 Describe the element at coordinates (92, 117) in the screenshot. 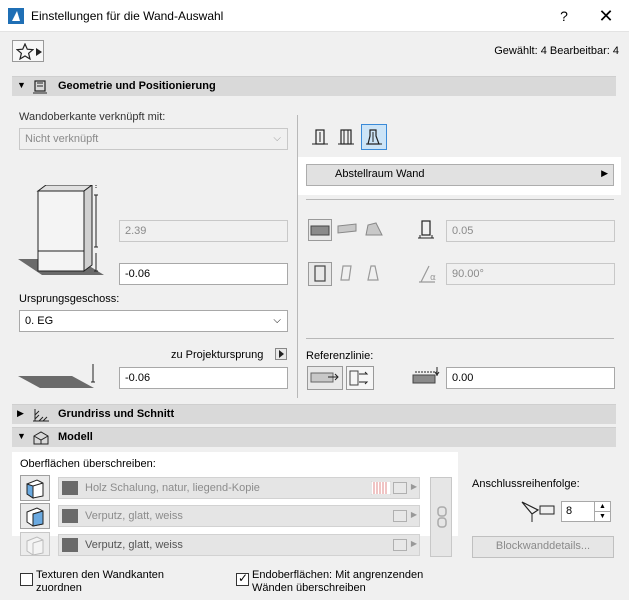

I see `top-linked-label: Wandoberkante verknüpft mit:` at that location.